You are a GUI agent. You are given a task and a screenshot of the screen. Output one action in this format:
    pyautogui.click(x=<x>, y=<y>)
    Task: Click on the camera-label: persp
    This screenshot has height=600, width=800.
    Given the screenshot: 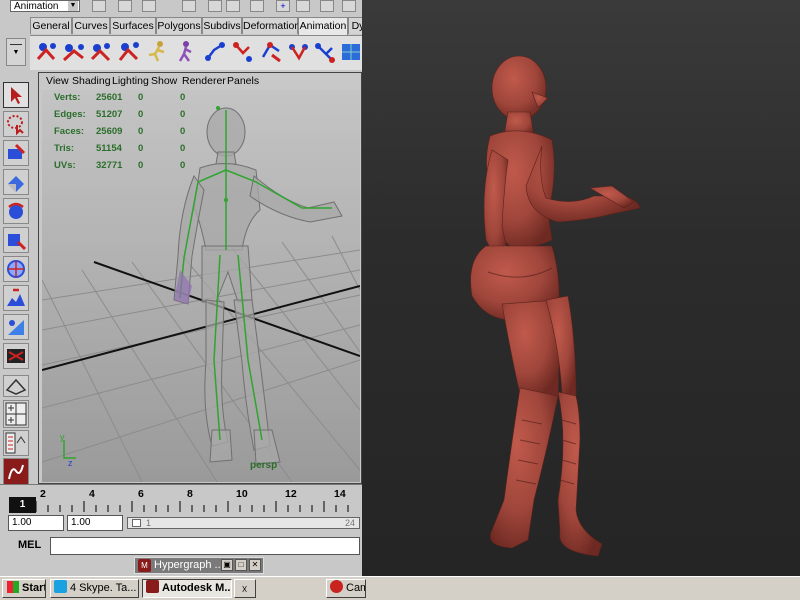 What is the action you would take?
    pyautogui.click(x=264, y=465)
    